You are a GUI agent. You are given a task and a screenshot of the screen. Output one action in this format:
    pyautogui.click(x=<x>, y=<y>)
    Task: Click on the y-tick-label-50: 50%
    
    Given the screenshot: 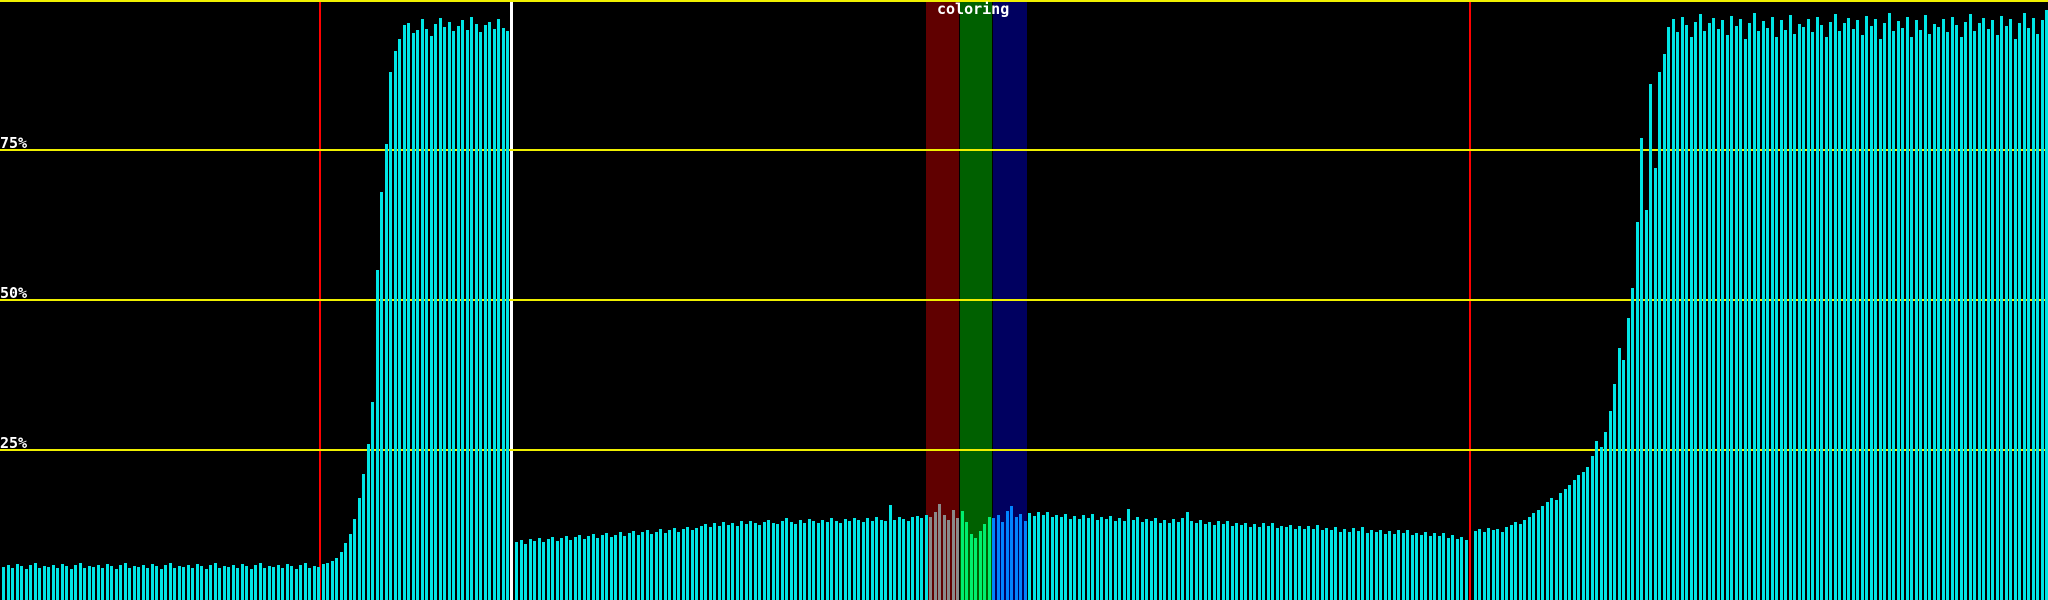 What is the action you would take?
    pyautogui.click(x=14, y=293)
    